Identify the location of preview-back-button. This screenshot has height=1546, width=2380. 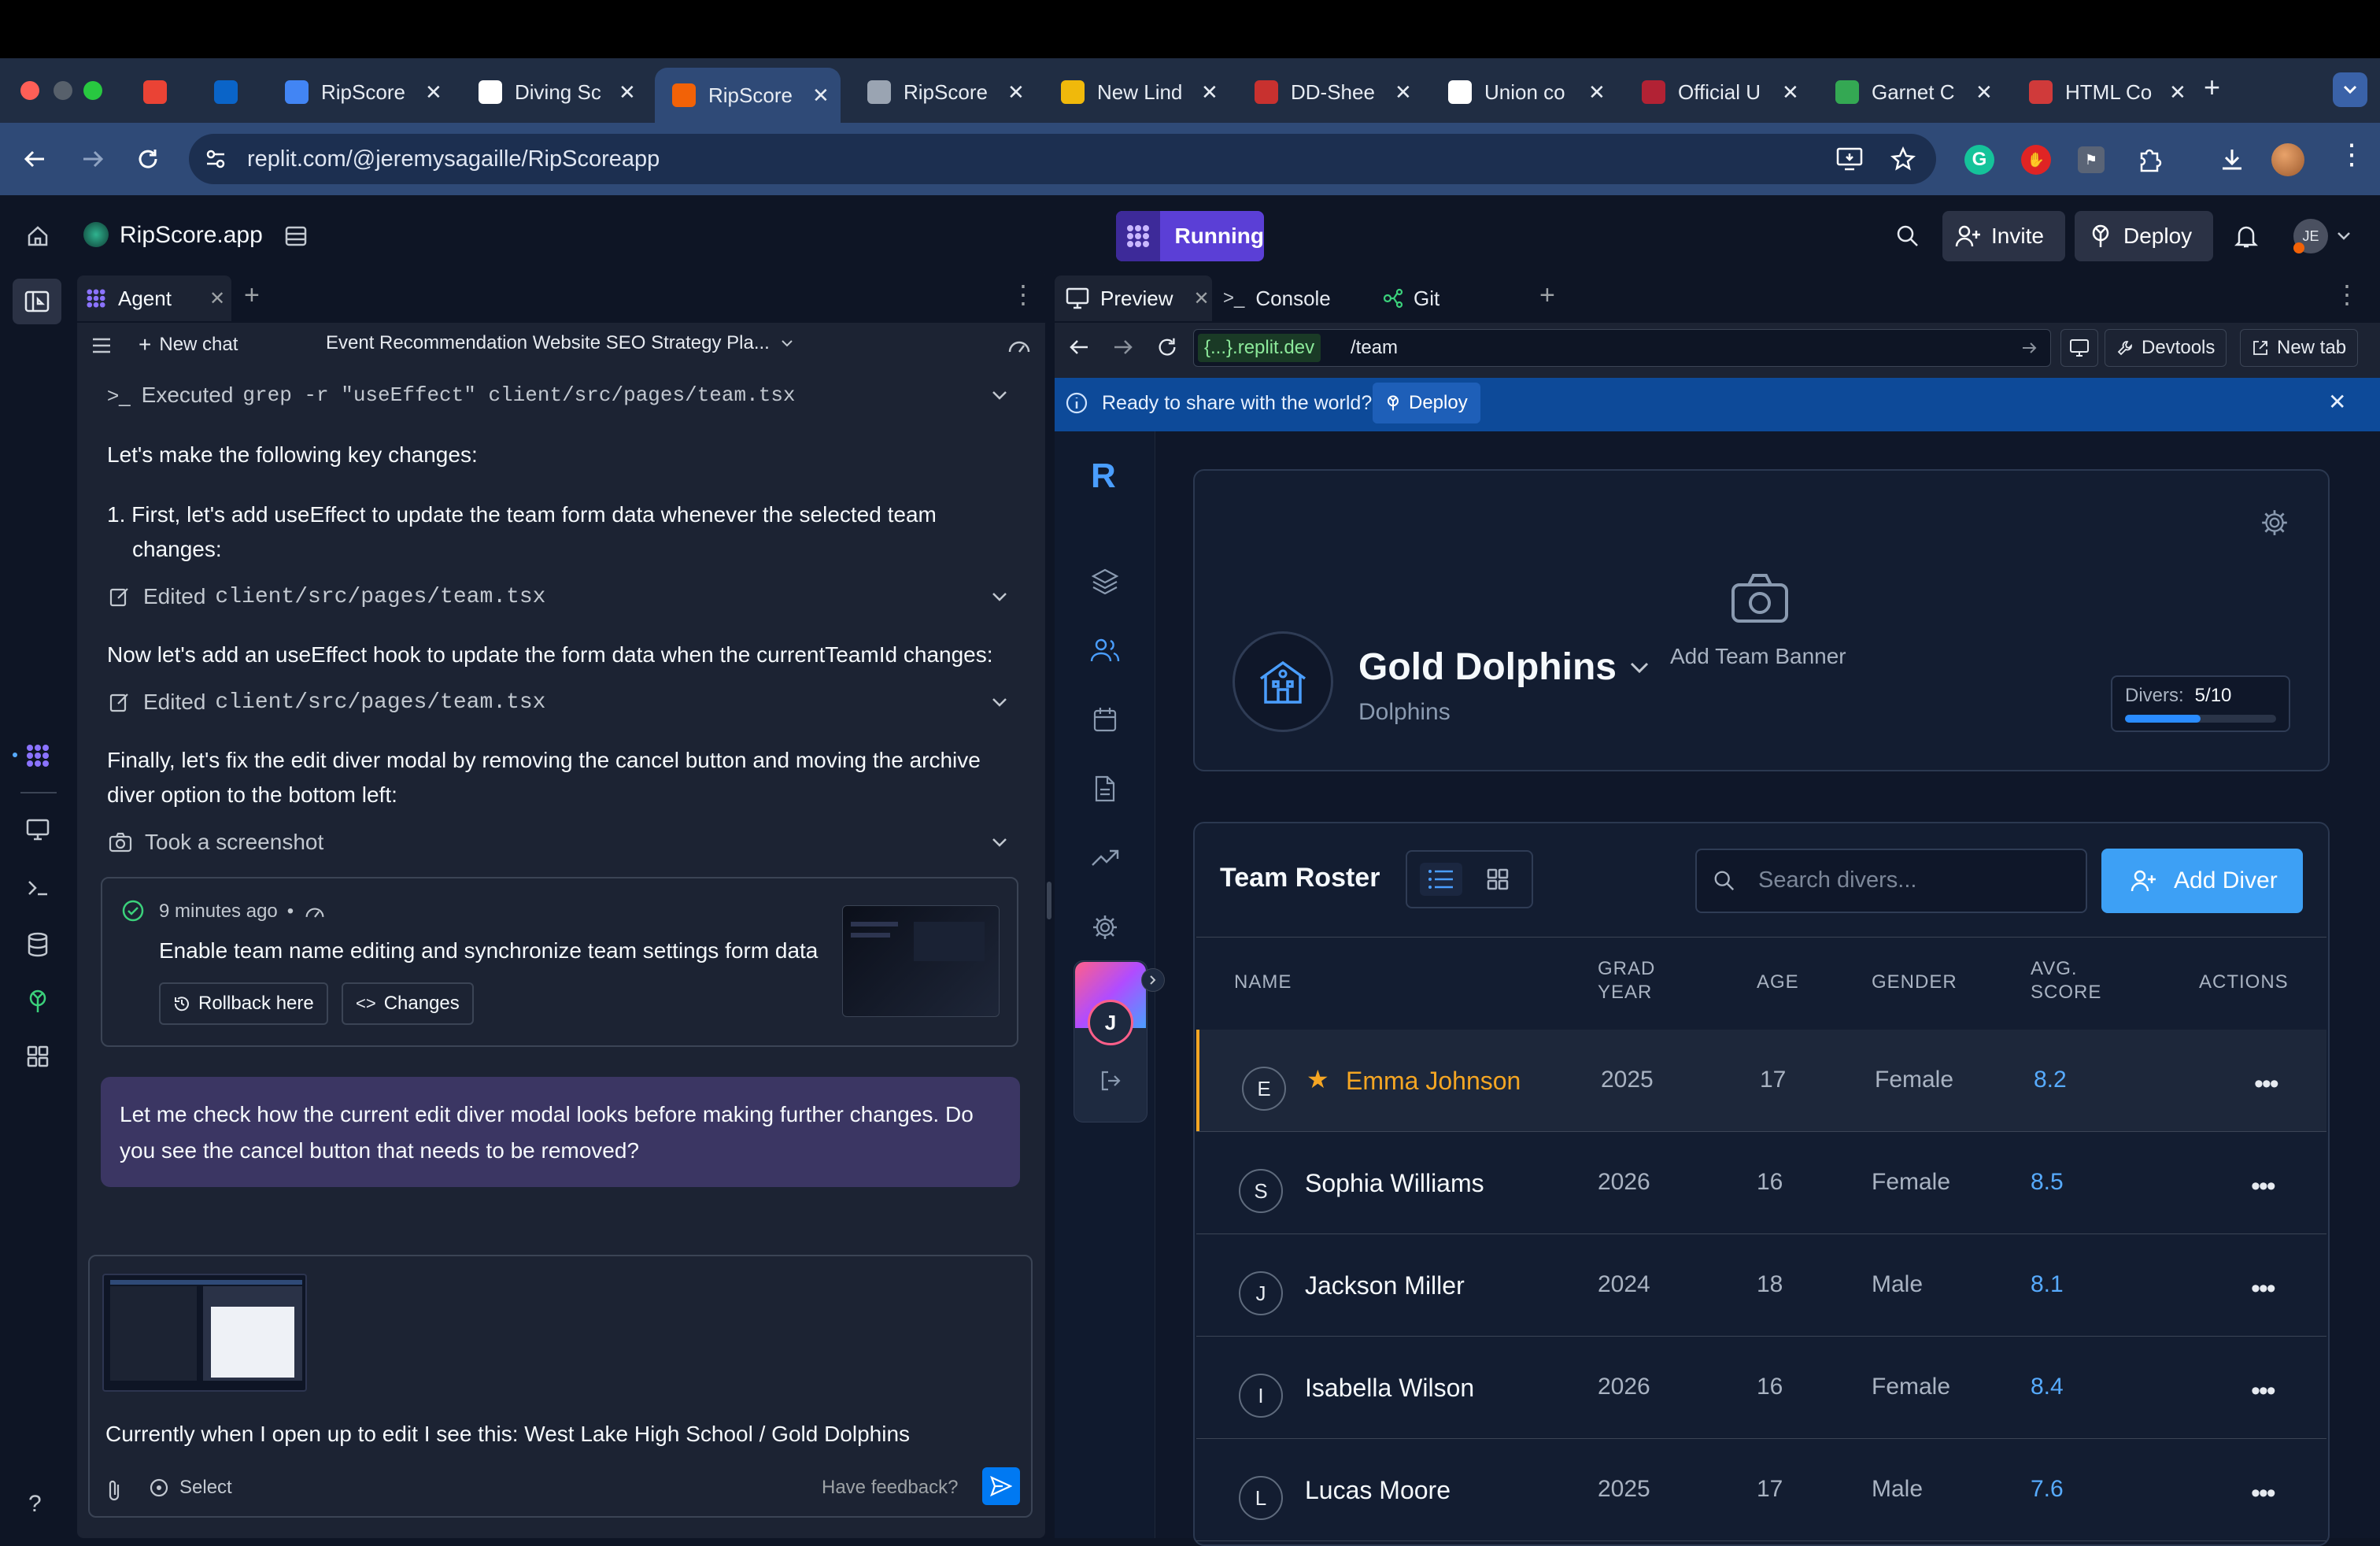
(1079, 348).